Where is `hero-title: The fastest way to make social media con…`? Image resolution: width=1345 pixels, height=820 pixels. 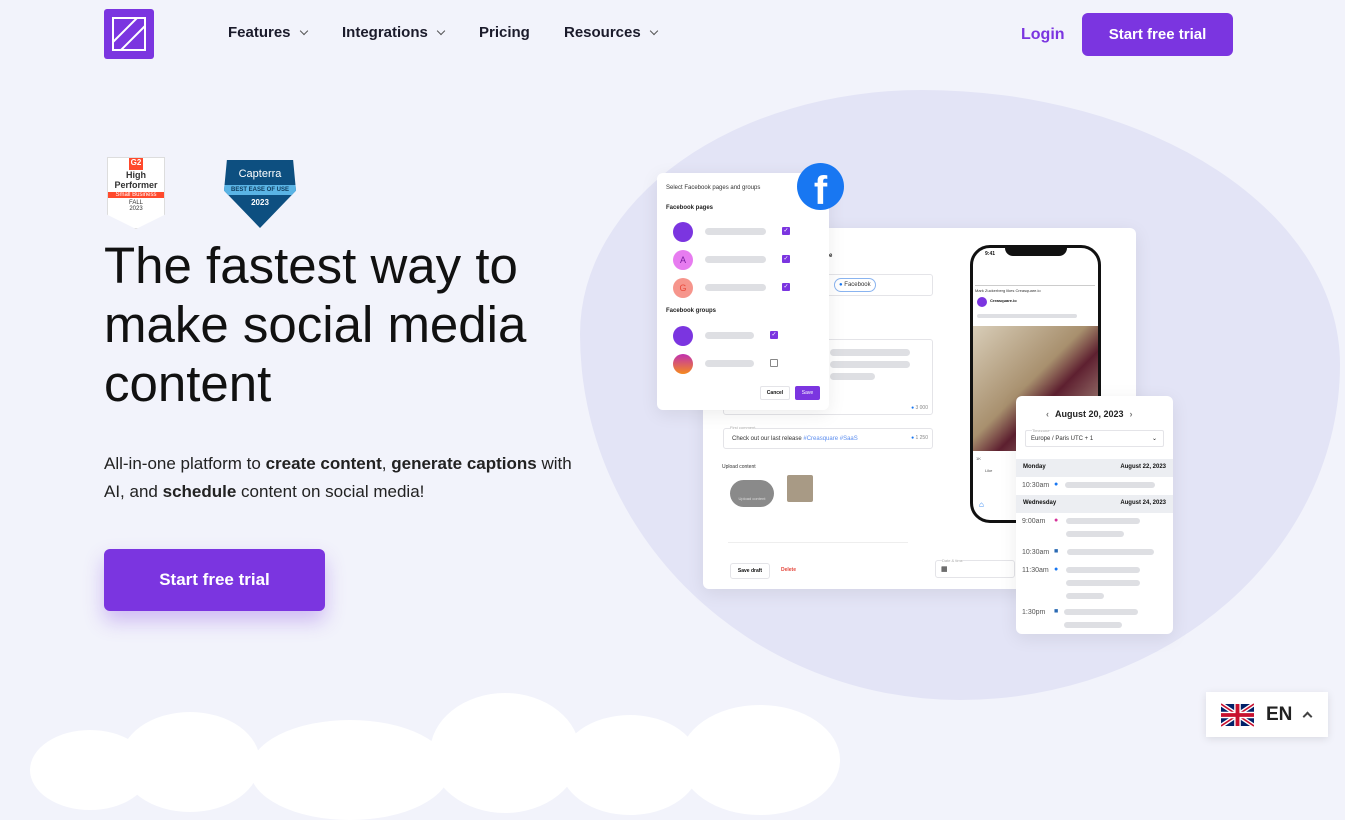 hero-title: The fastest way to make social media con… is located at coordinates (315, 324).